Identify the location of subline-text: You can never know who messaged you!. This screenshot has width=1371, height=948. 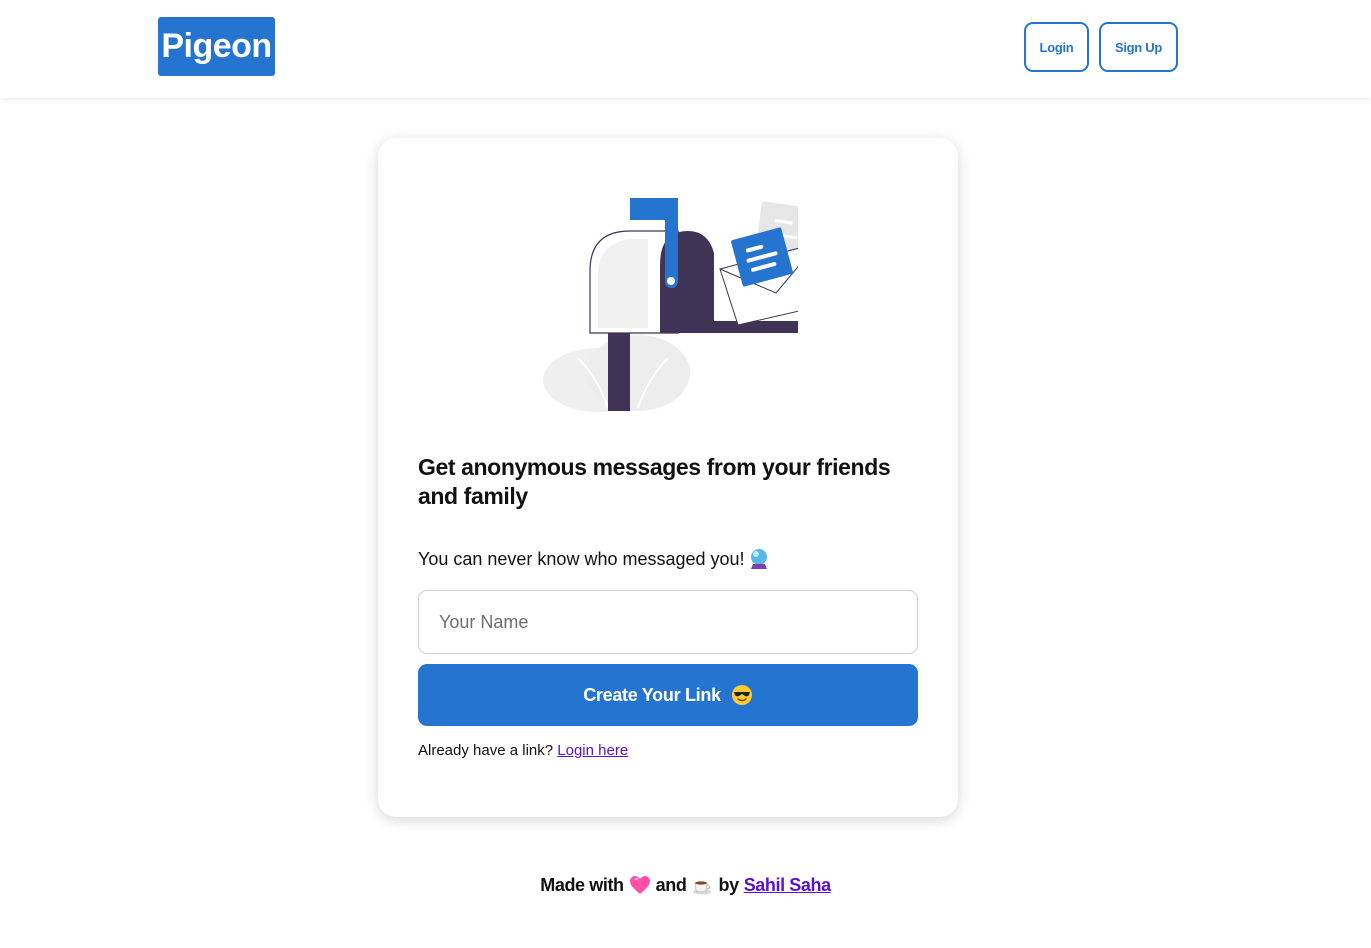
(581, 559).